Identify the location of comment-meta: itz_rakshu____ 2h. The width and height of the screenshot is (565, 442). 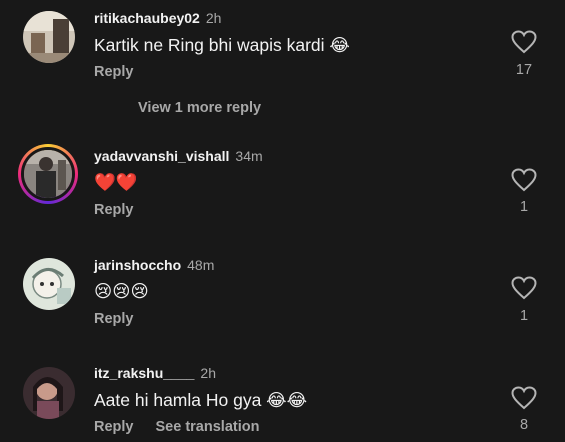
(155, 373).